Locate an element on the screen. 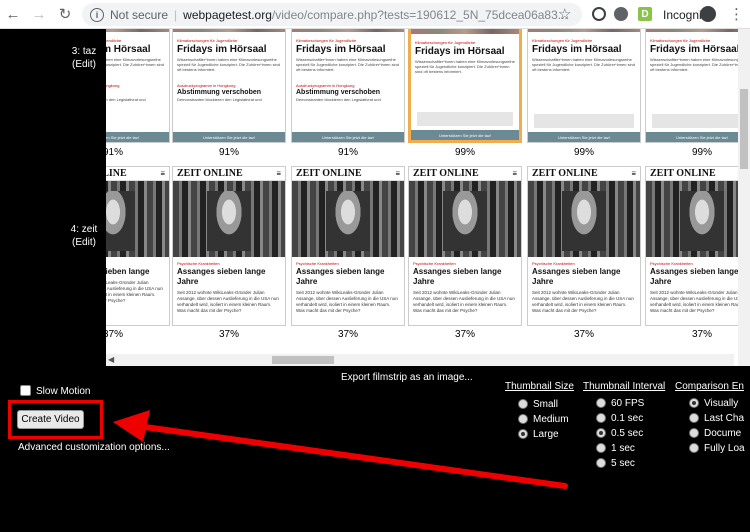 The width and height of the screenshot is (750, 532). radio-label: 0.1 sec is located at coordinates (627, 418).